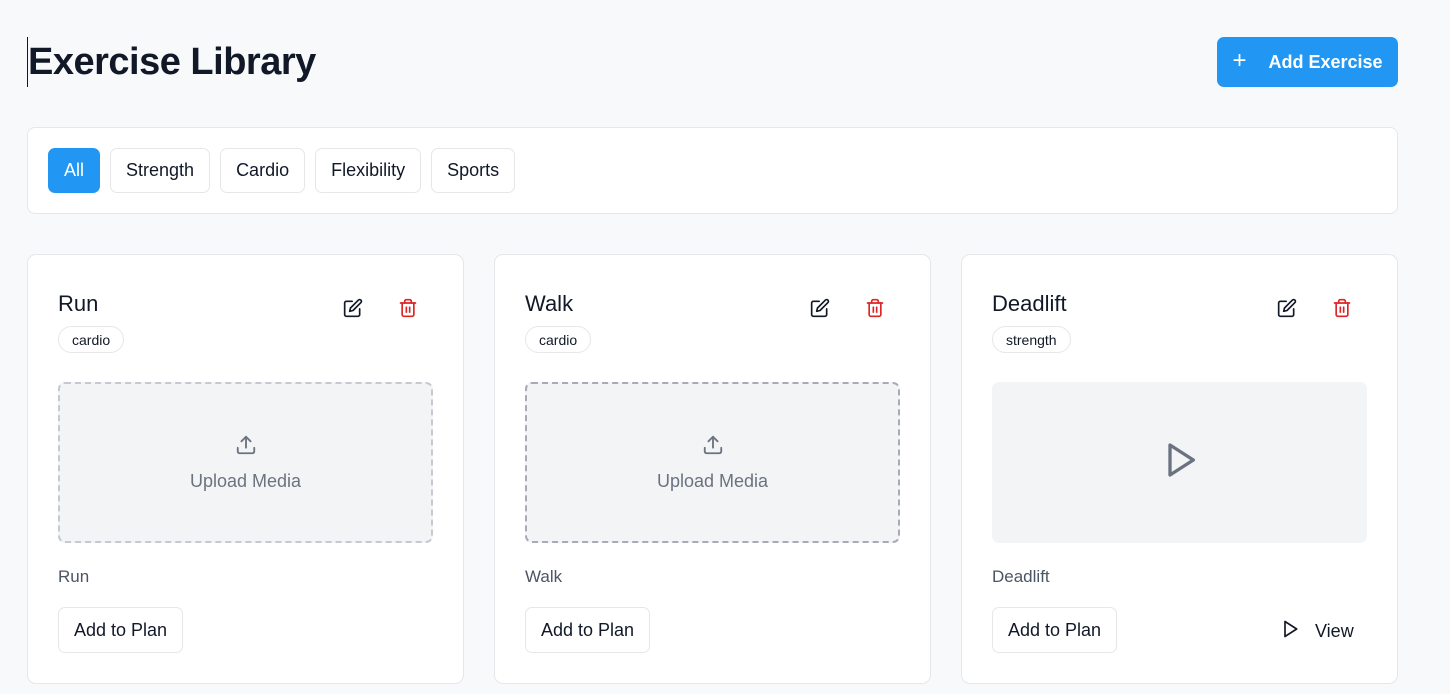  I want to click on add-exercise-label: Add Exercise, so click(1325, 61).